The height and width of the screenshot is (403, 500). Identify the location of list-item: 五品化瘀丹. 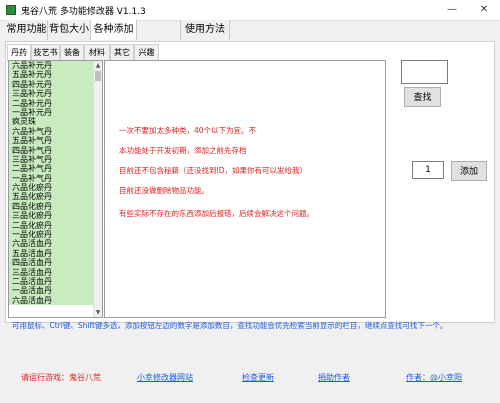
(53, 197).